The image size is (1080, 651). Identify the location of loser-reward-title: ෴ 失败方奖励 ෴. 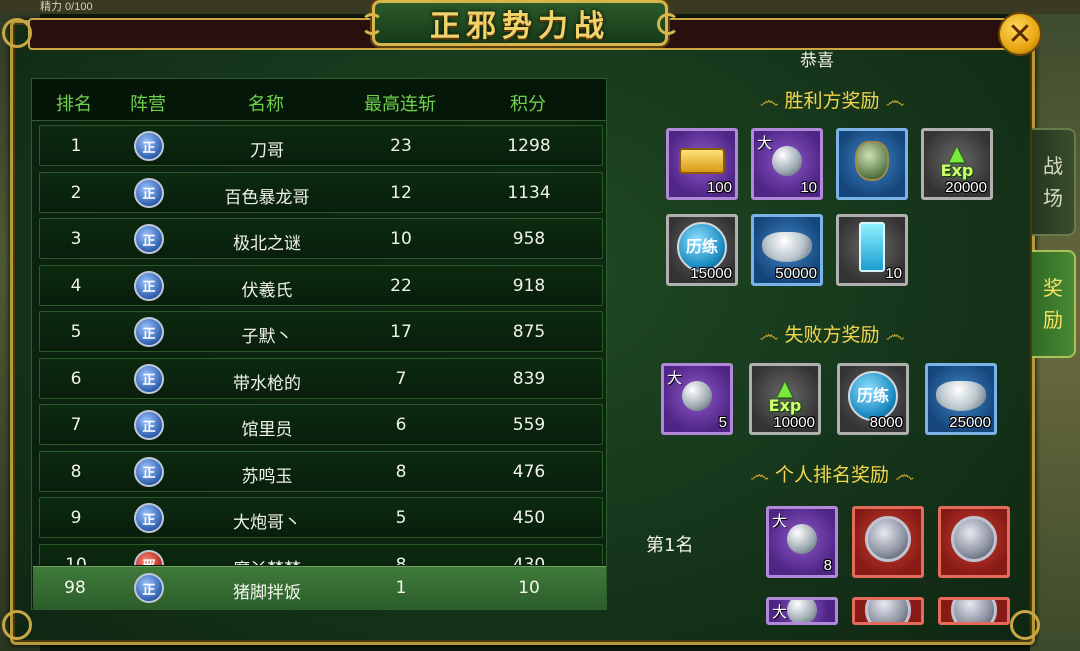
(832, 333).